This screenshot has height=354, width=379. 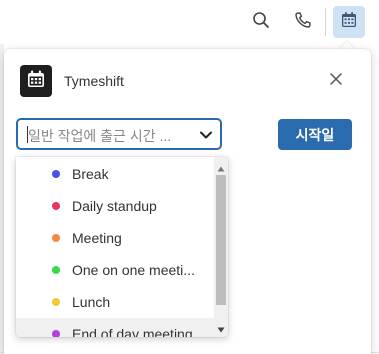 I want to click on scroll-up-icon, so click(x=221, y=166).